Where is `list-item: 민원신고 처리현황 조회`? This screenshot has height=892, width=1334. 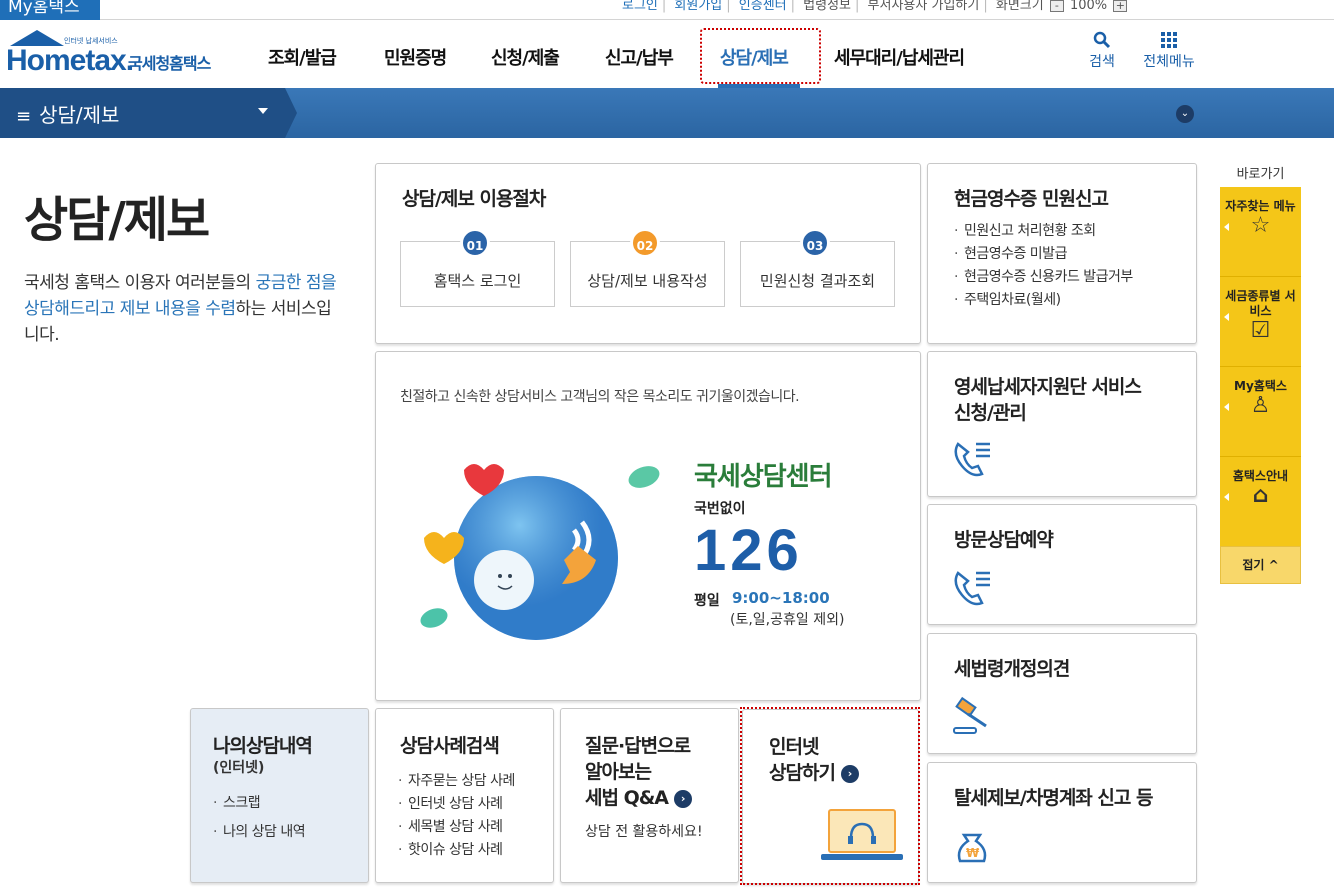 list-item: 민원신고 처리현황 조회 is located at coordinates (1043, 231).